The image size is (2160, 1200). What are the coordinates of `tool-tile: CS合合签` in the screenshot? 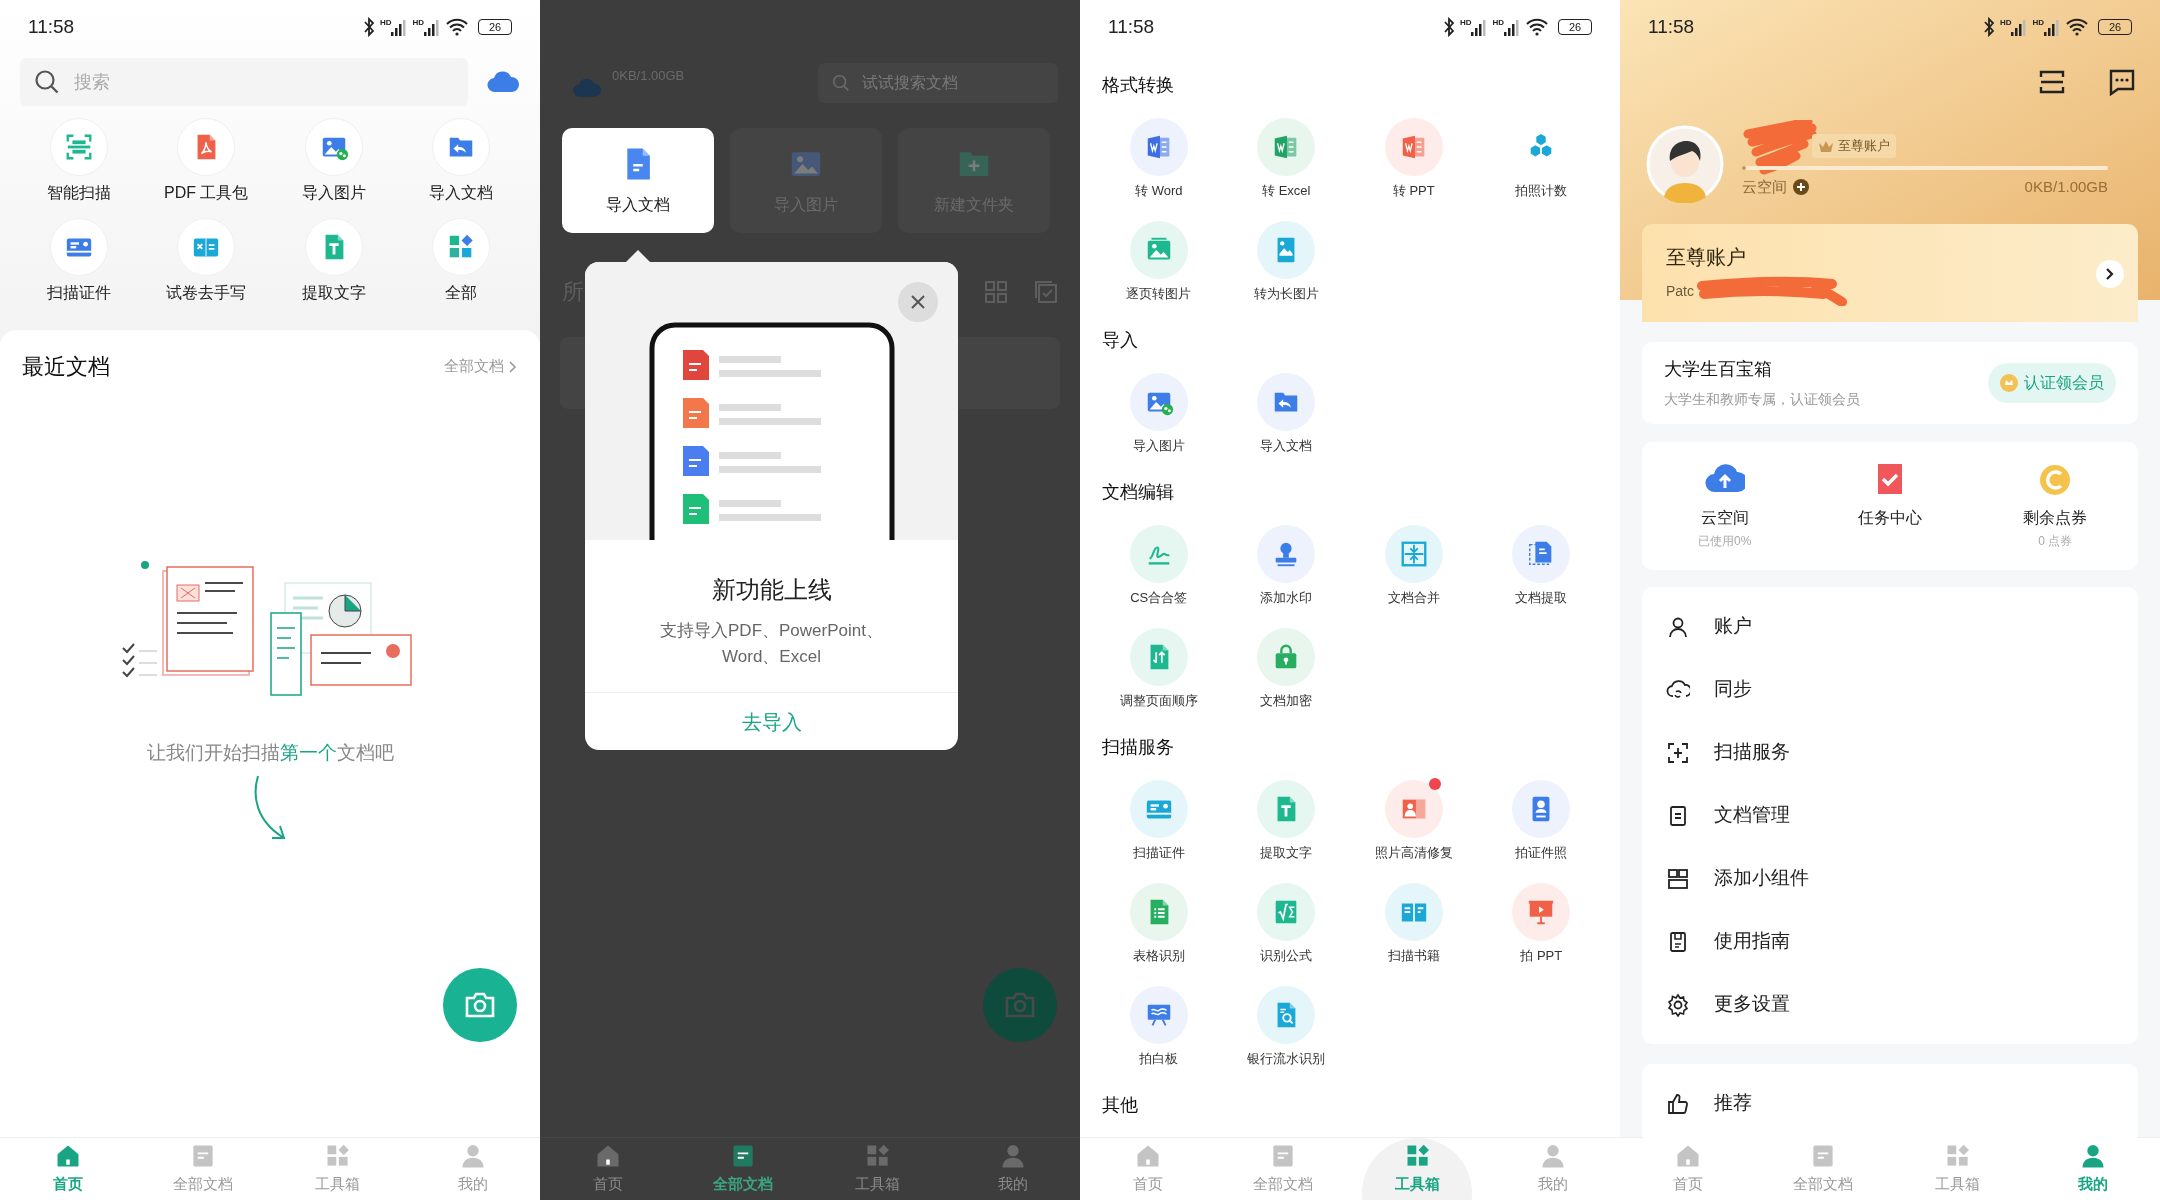 It's located at (1159, 566).